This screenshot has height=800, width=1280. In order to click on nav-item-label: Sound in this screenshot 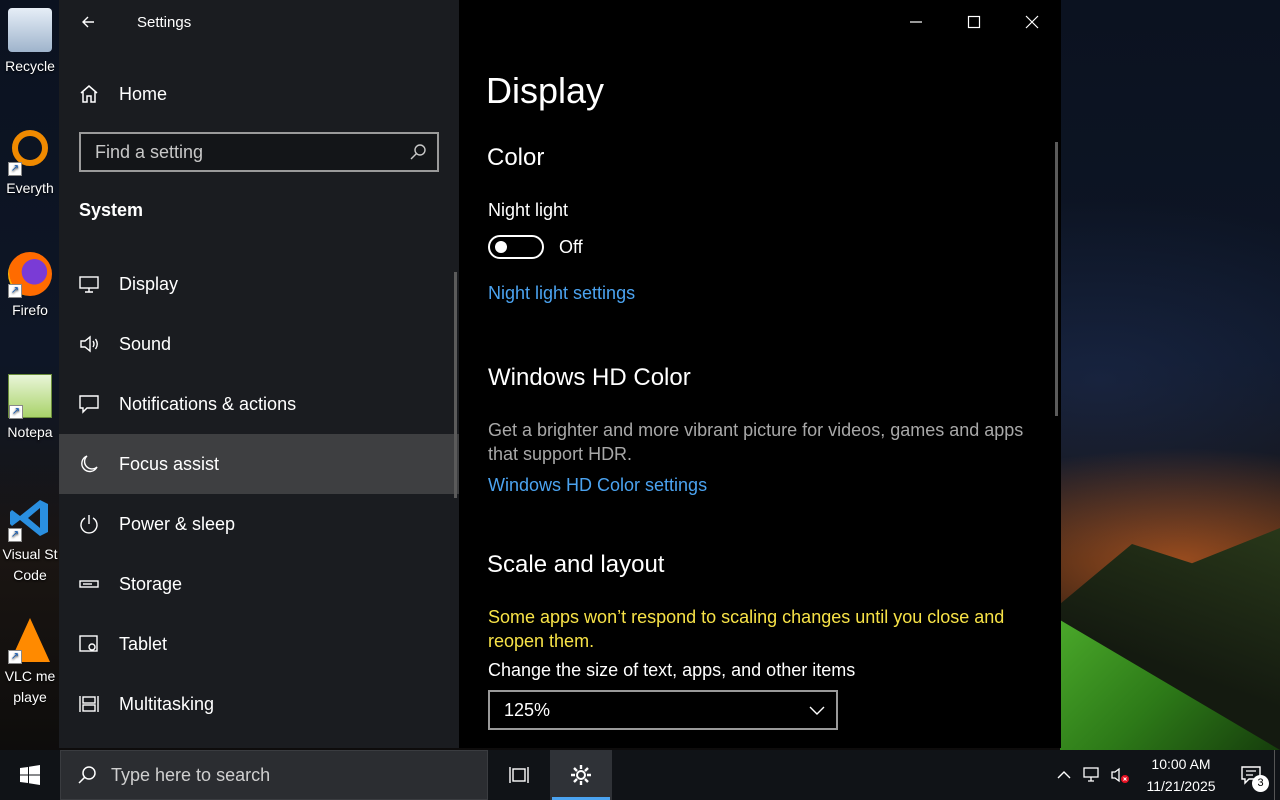, I will do `click(145, 343)`.